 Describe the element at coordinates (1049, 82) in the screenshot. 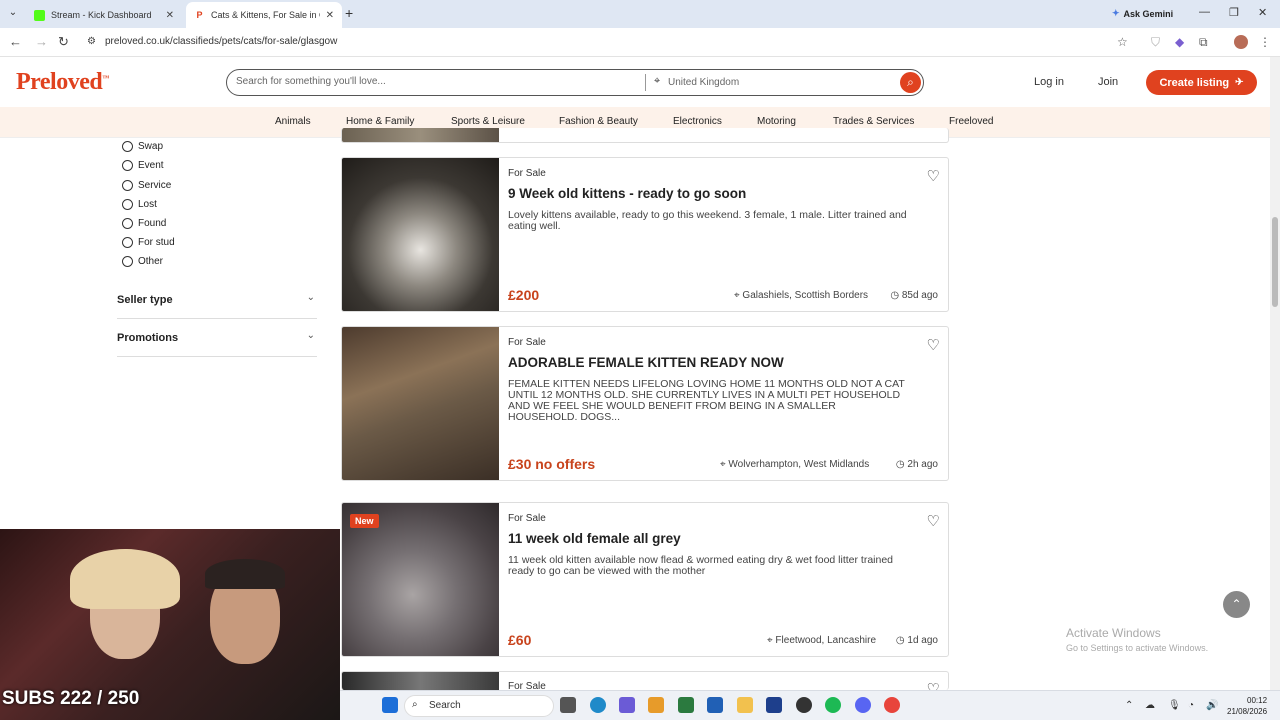

I see `login-link: Log in` at that location.